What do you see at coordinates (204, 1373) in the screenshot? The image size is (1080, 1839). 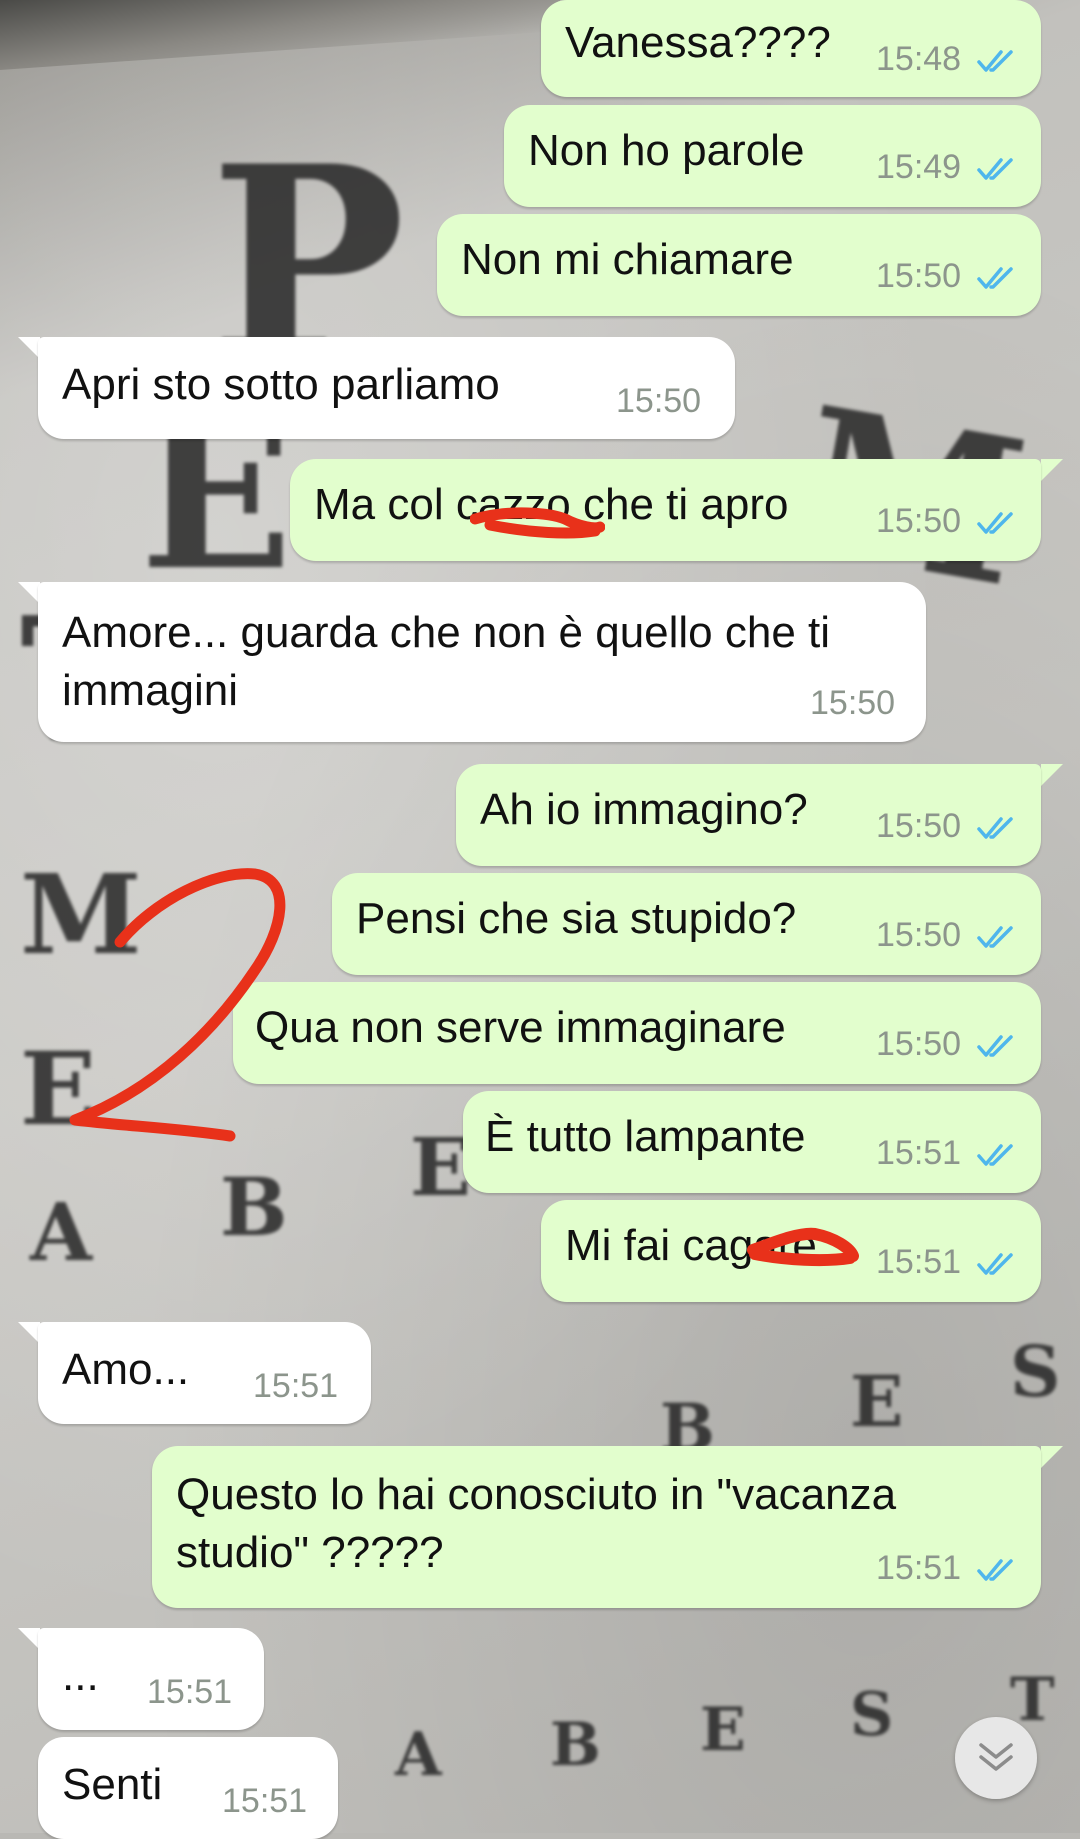 I see `incoming-message: Amo... 15:51` at bounding box center [204, 1373].